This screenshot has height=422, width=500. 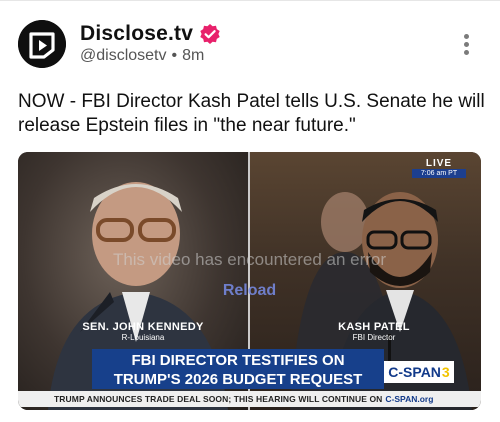 What do you see at coordinates (249, 291) in the screenshot?
I see `reload-button: Reload` at bounding box center [249, 291].